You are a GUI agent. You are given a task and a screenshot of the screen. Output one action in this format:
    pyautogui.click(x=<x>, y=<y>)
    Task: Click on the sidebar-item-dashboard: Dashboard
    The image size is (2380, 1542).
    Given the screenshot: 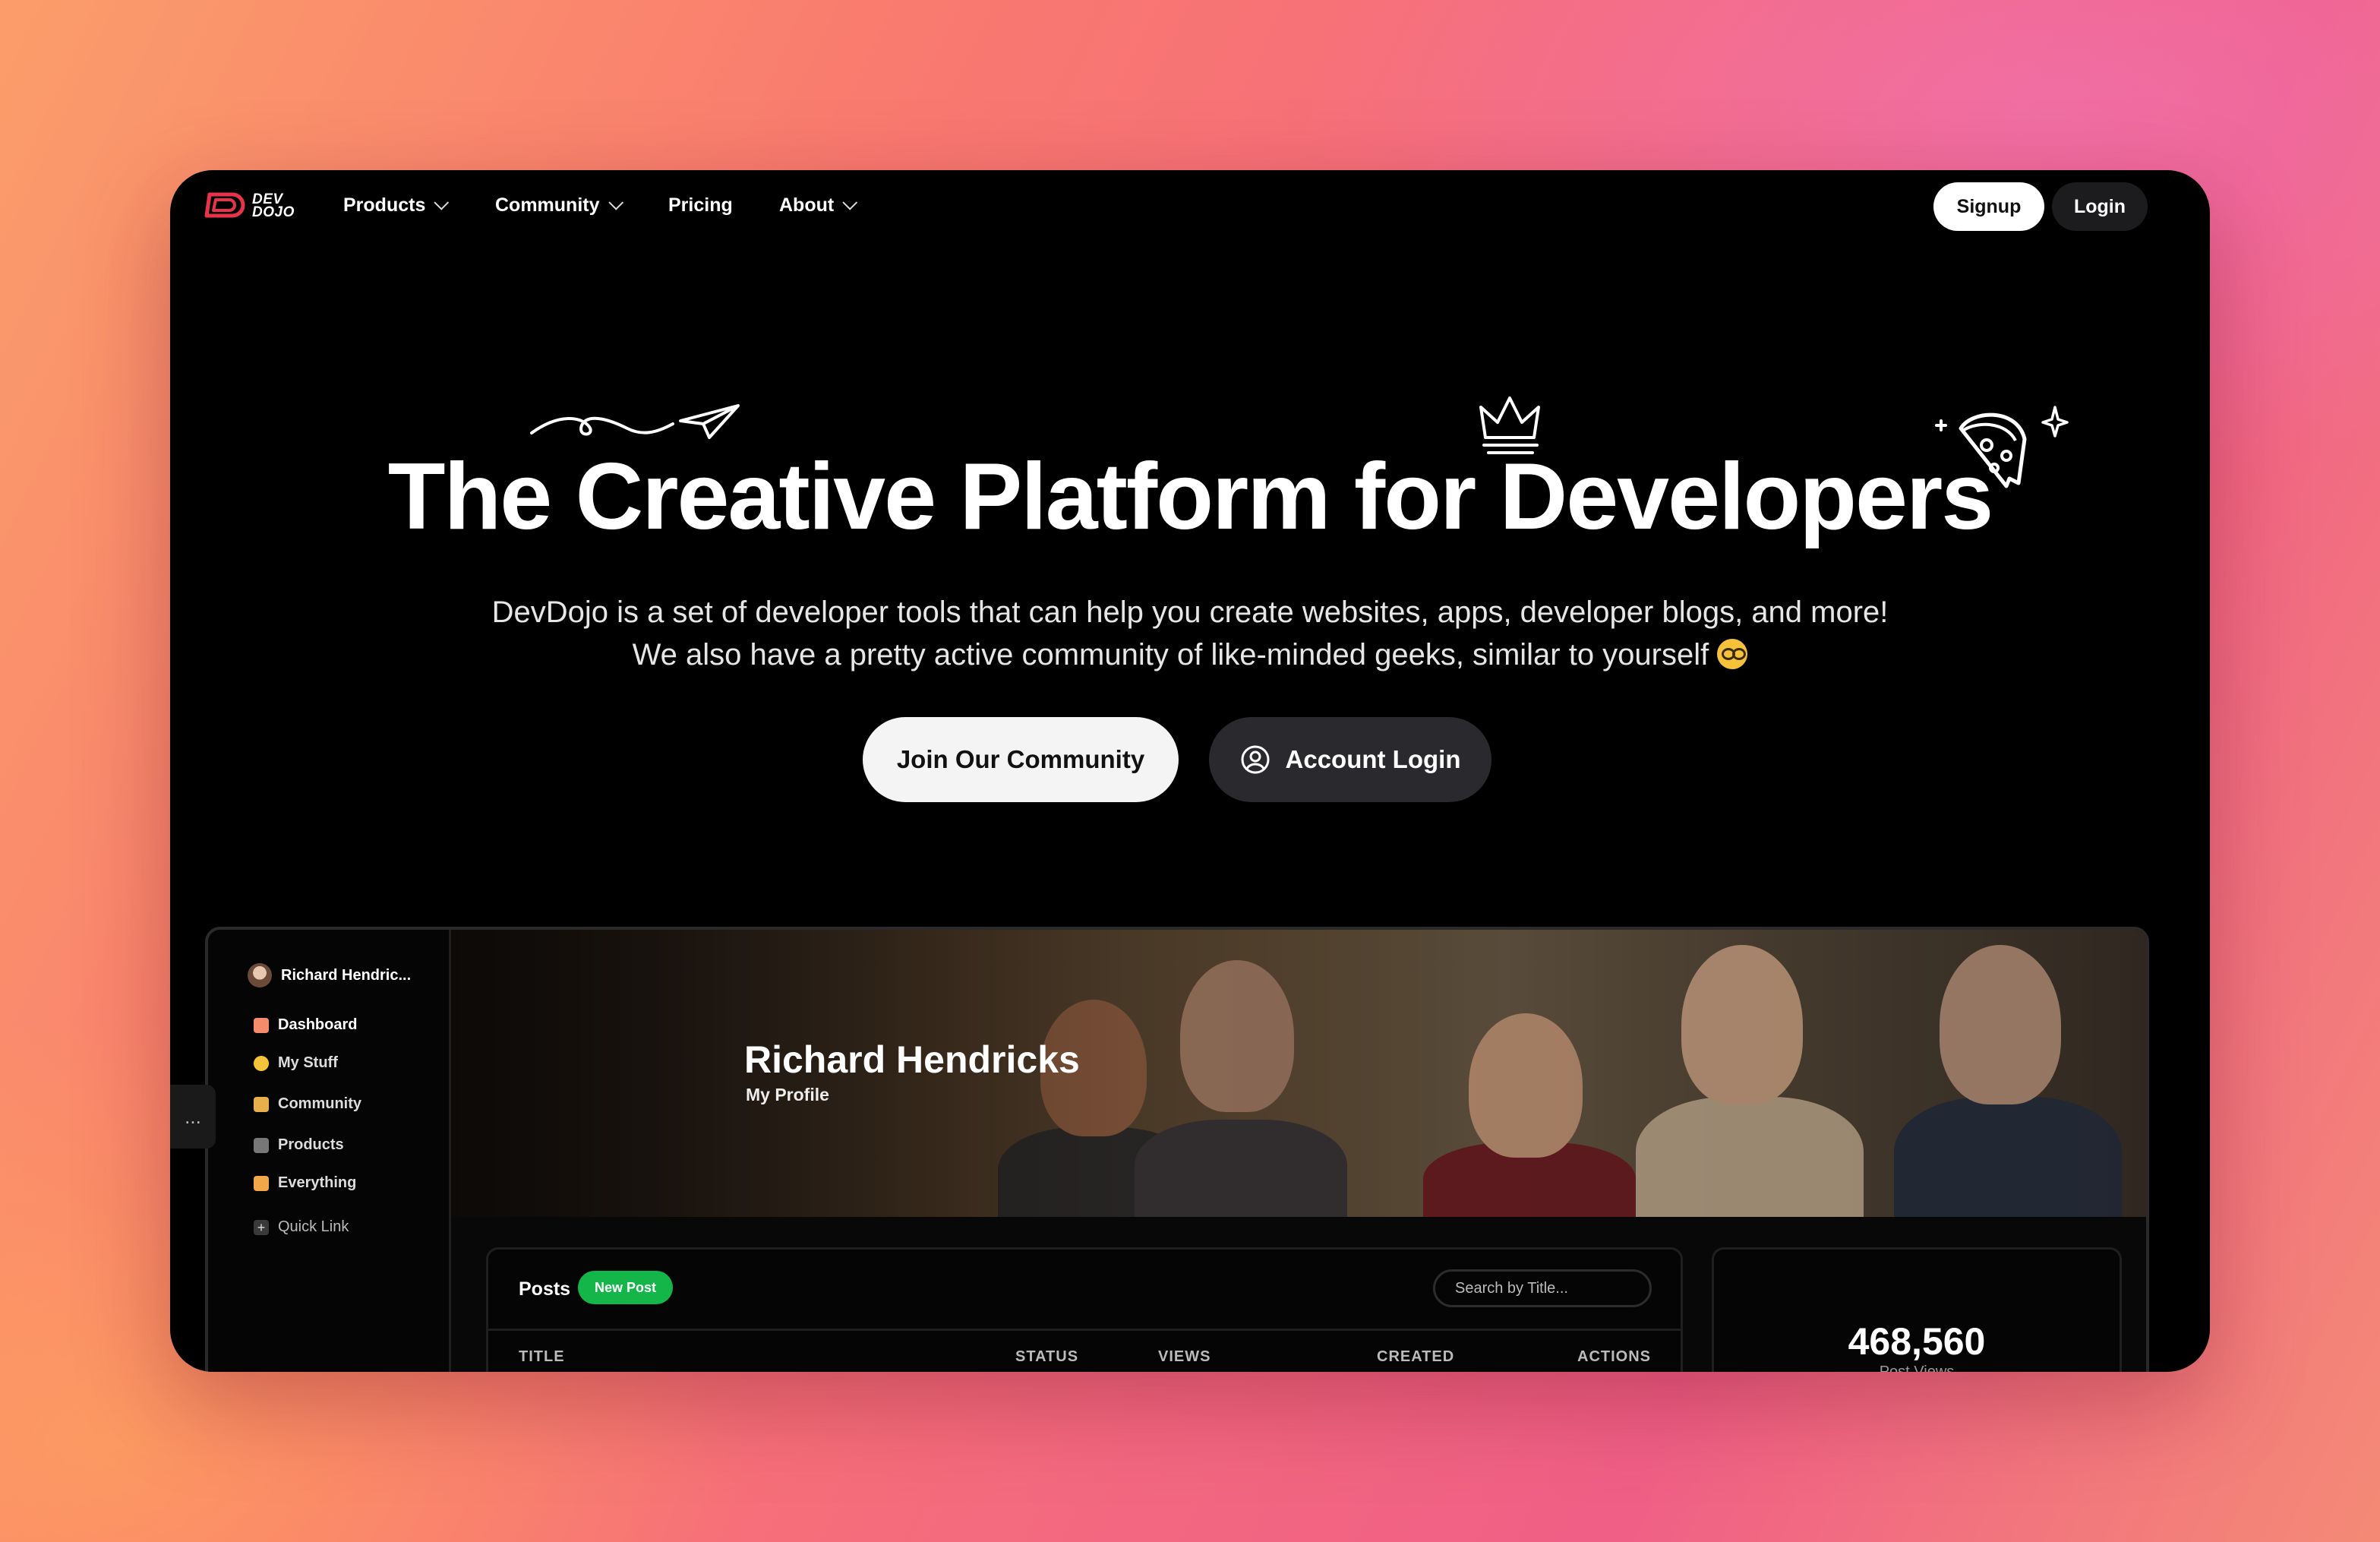 What is the action you would take?
    pyautogui.click(x=305, y=1025)
    